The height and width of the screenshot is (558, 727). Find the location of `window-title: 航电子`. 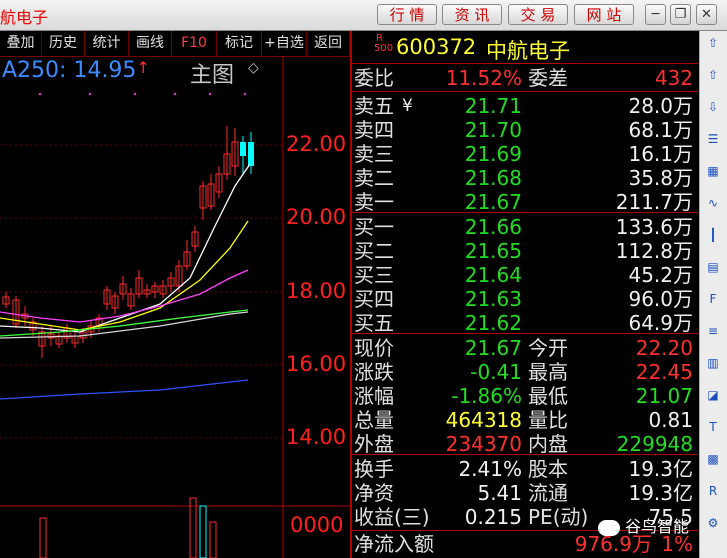

window-title: 航电子 is located at coordinates (24, 17).